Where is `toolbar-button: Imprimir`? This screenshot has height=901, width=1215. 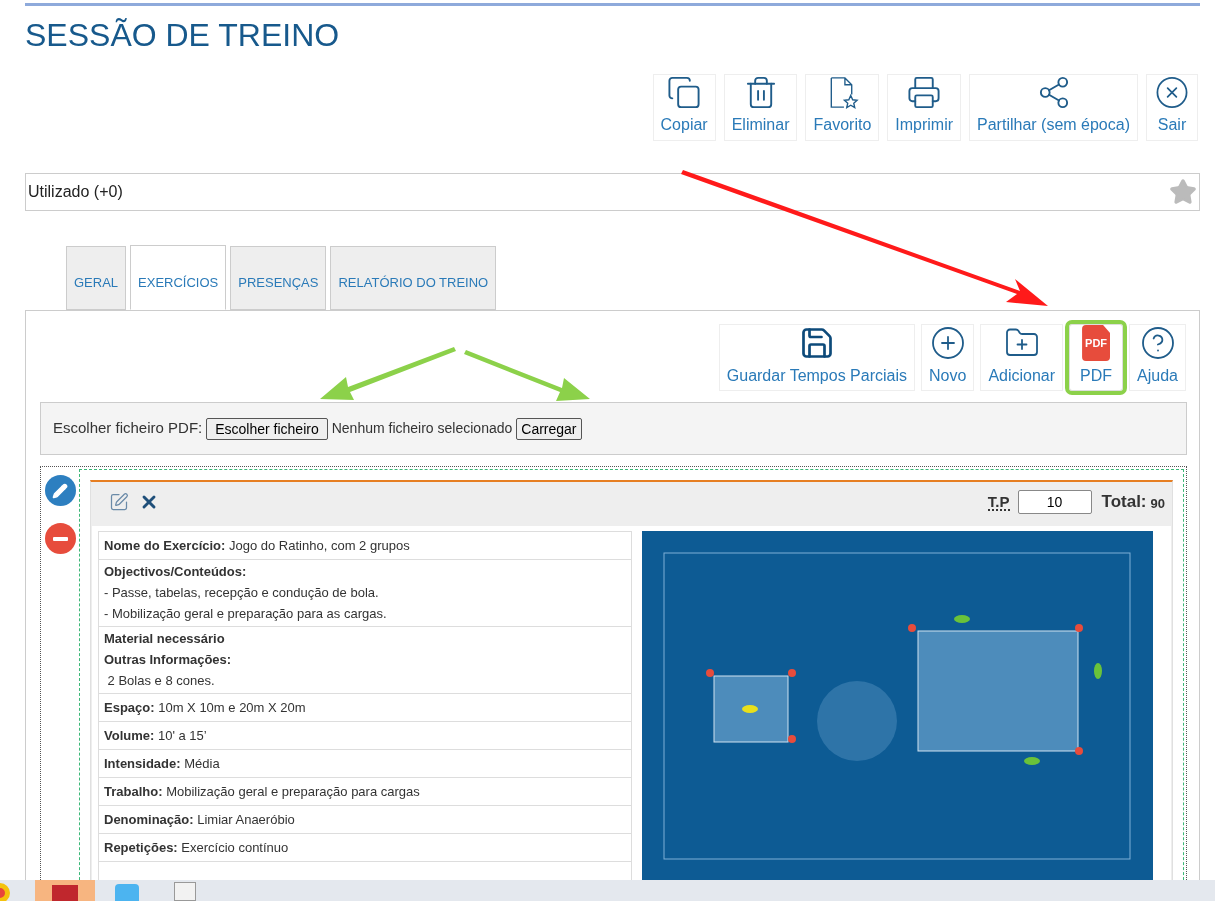
toolbar-button: Imprimir is located at coordinates (924, 107).